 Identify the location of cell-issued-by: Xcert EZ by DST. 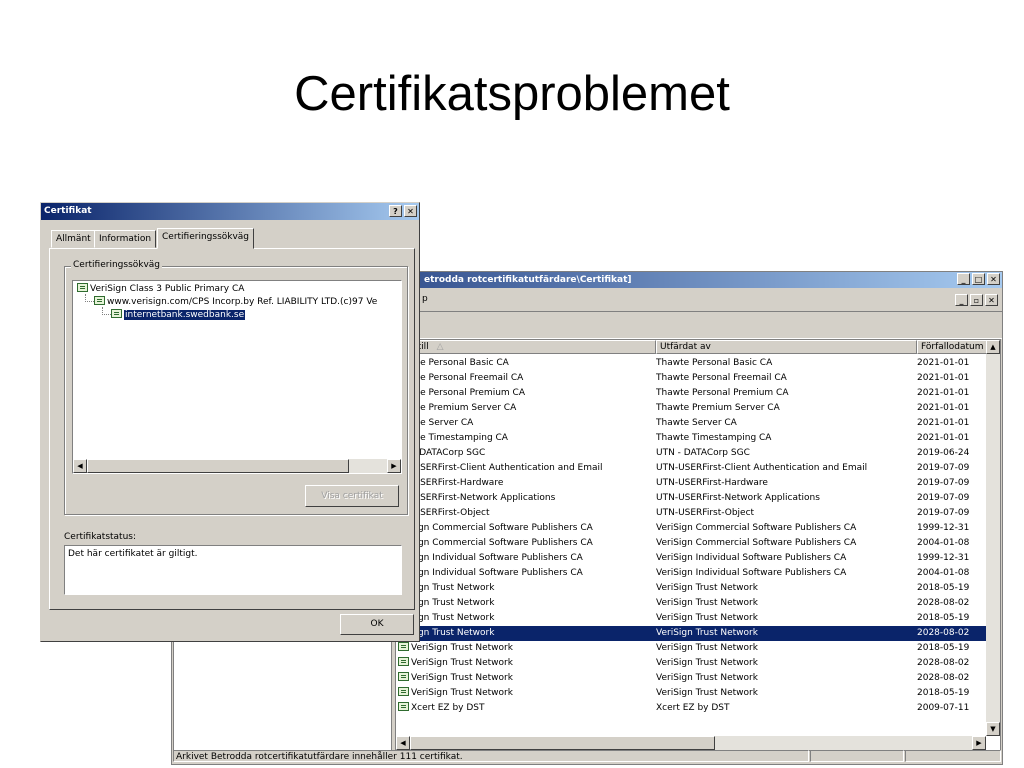
(693, 708).